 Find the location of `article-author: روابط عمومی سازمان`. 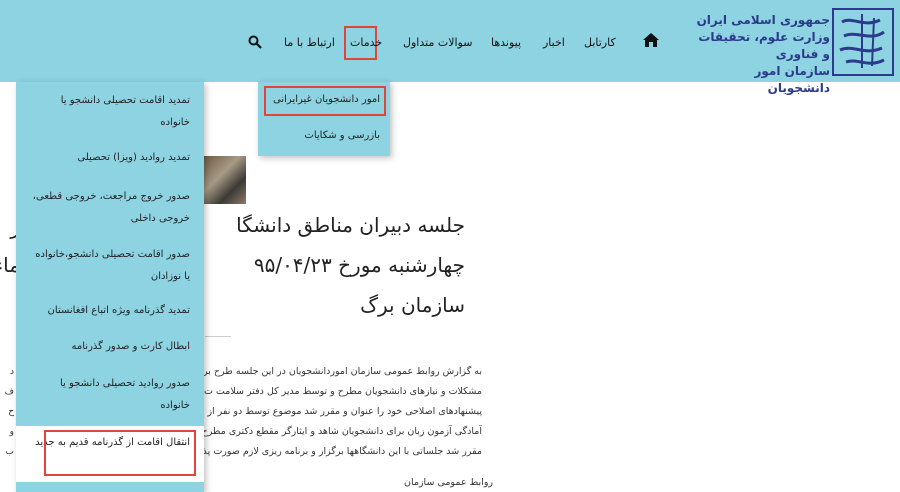

article-author: روابط عمومی سازمان is located at coordinates (448, 482).